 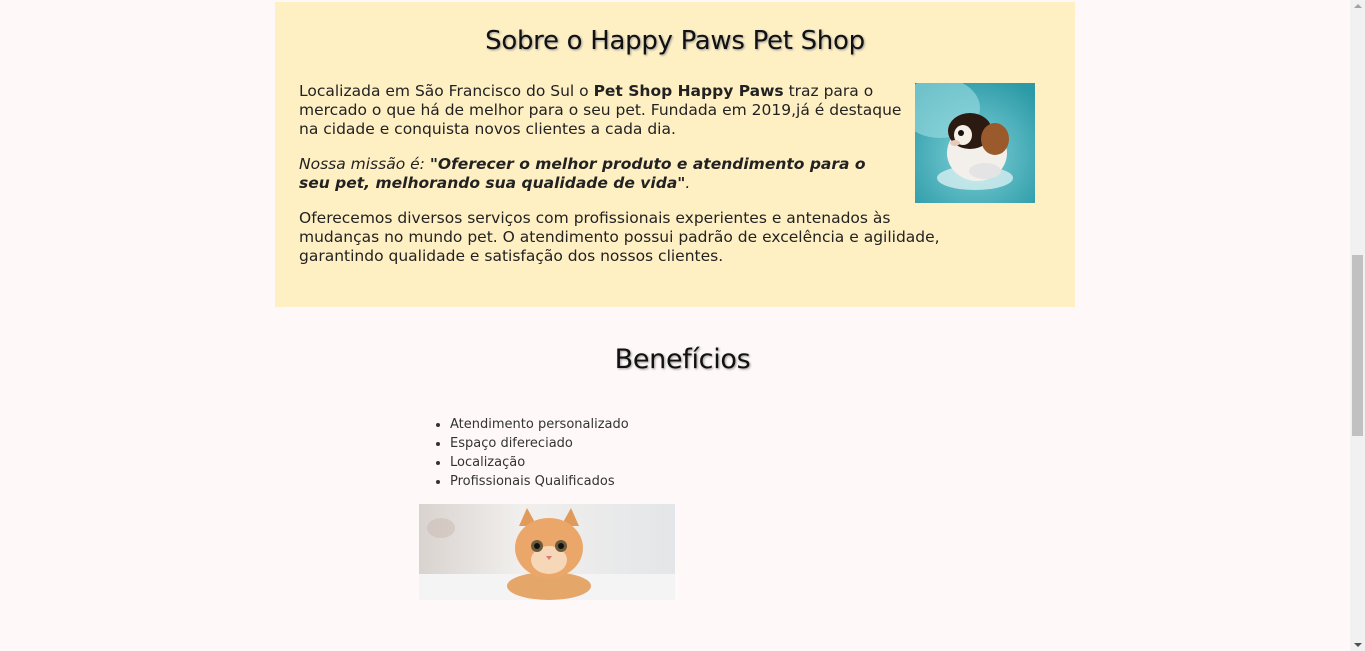 What do you see at coordinates (539, 462) in the screenshot?
I see `benefit-item: Localização` at bounding box center [539, 462].